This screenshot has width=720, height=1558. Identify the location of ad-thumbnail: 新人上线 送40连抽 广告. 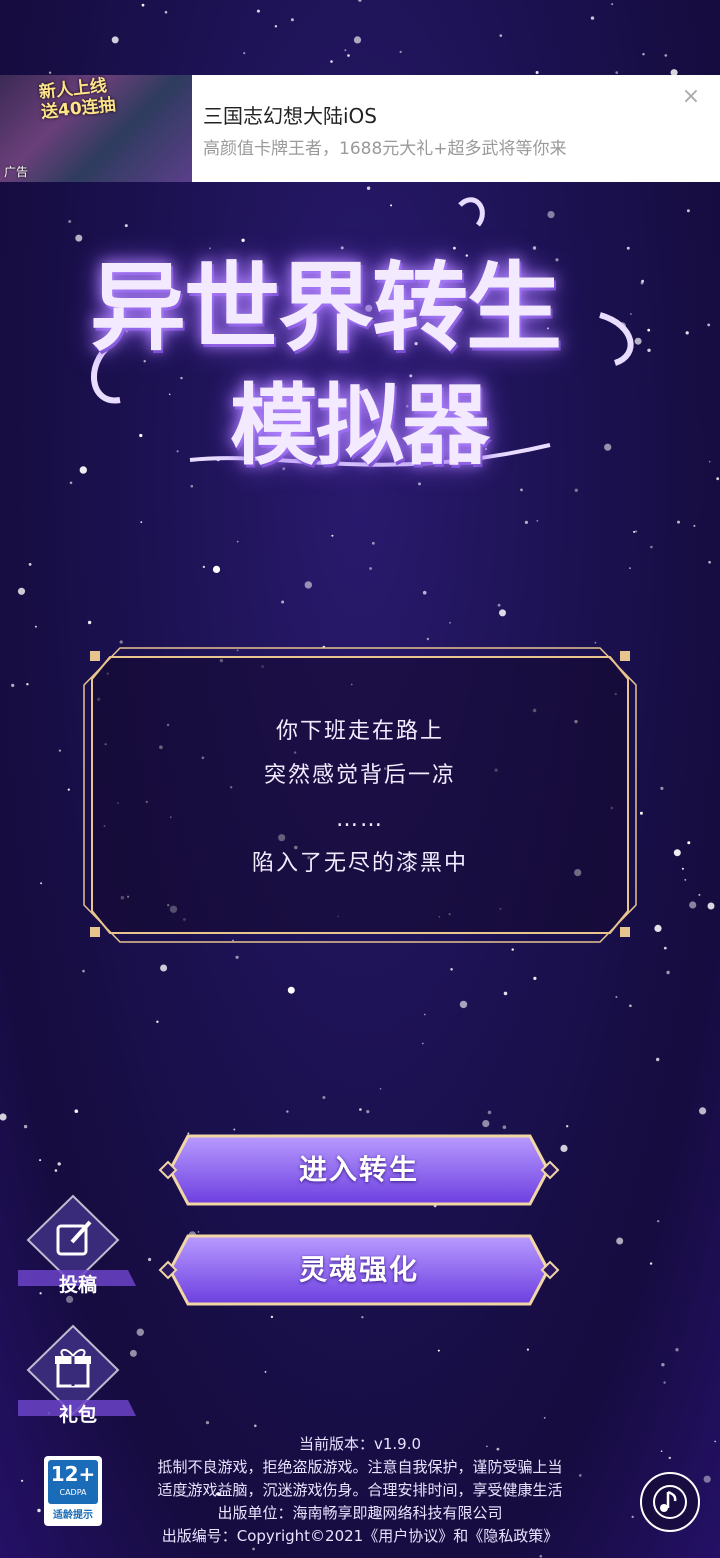
(96, 128).